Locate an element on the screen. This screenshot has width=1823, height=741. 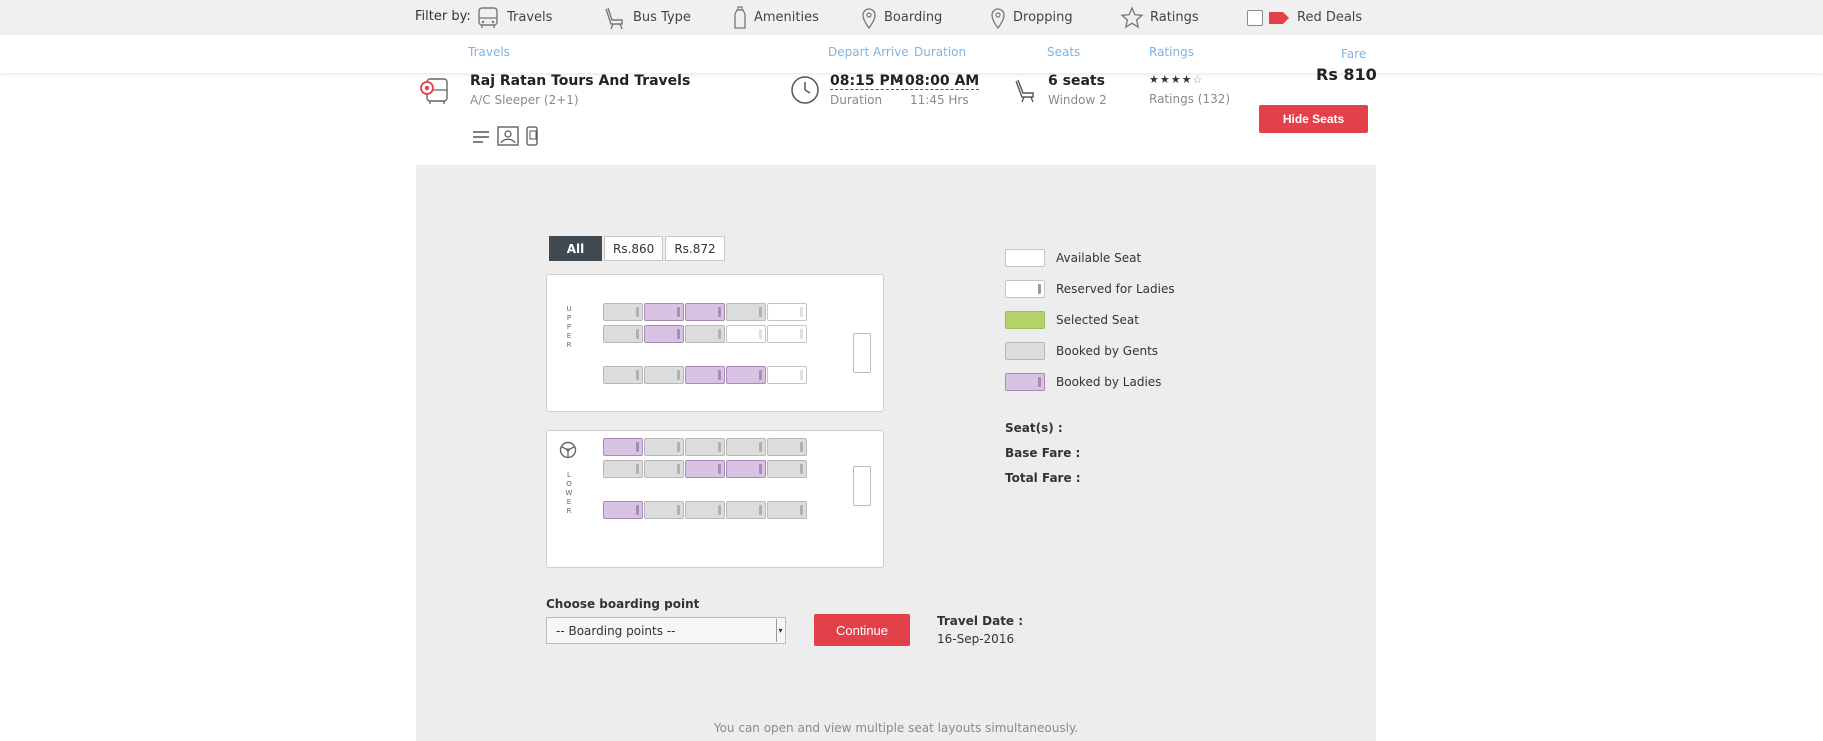
legend-gents: Booked by Gents is located at coordinates (1115, 352).